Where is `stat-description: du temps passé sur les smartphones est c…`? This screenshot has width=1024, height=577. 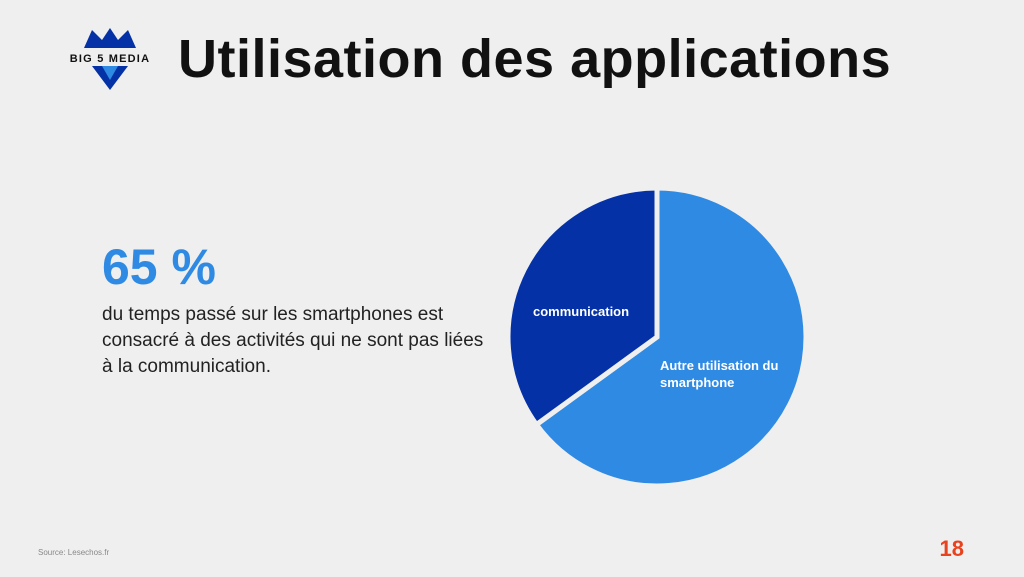 stat-description: du temps passé sur les smartphones est c… is located at coordinates (293, 340).